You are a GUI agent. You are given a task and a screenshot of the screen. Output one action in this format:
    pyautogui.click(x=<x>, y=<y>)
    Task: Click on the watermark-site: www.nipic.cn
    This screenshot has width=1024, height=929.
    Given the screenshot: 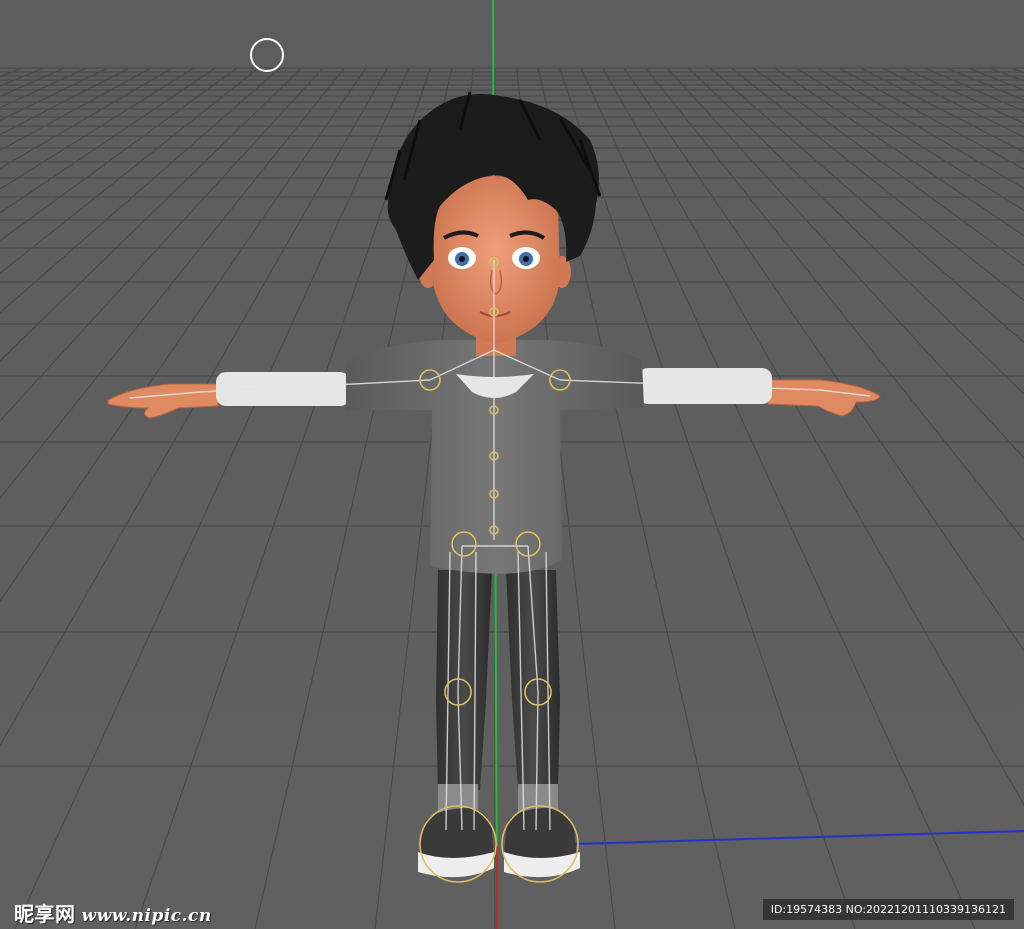 What is the action you would take?
    pyautogui.click(x=146, y=916)
    